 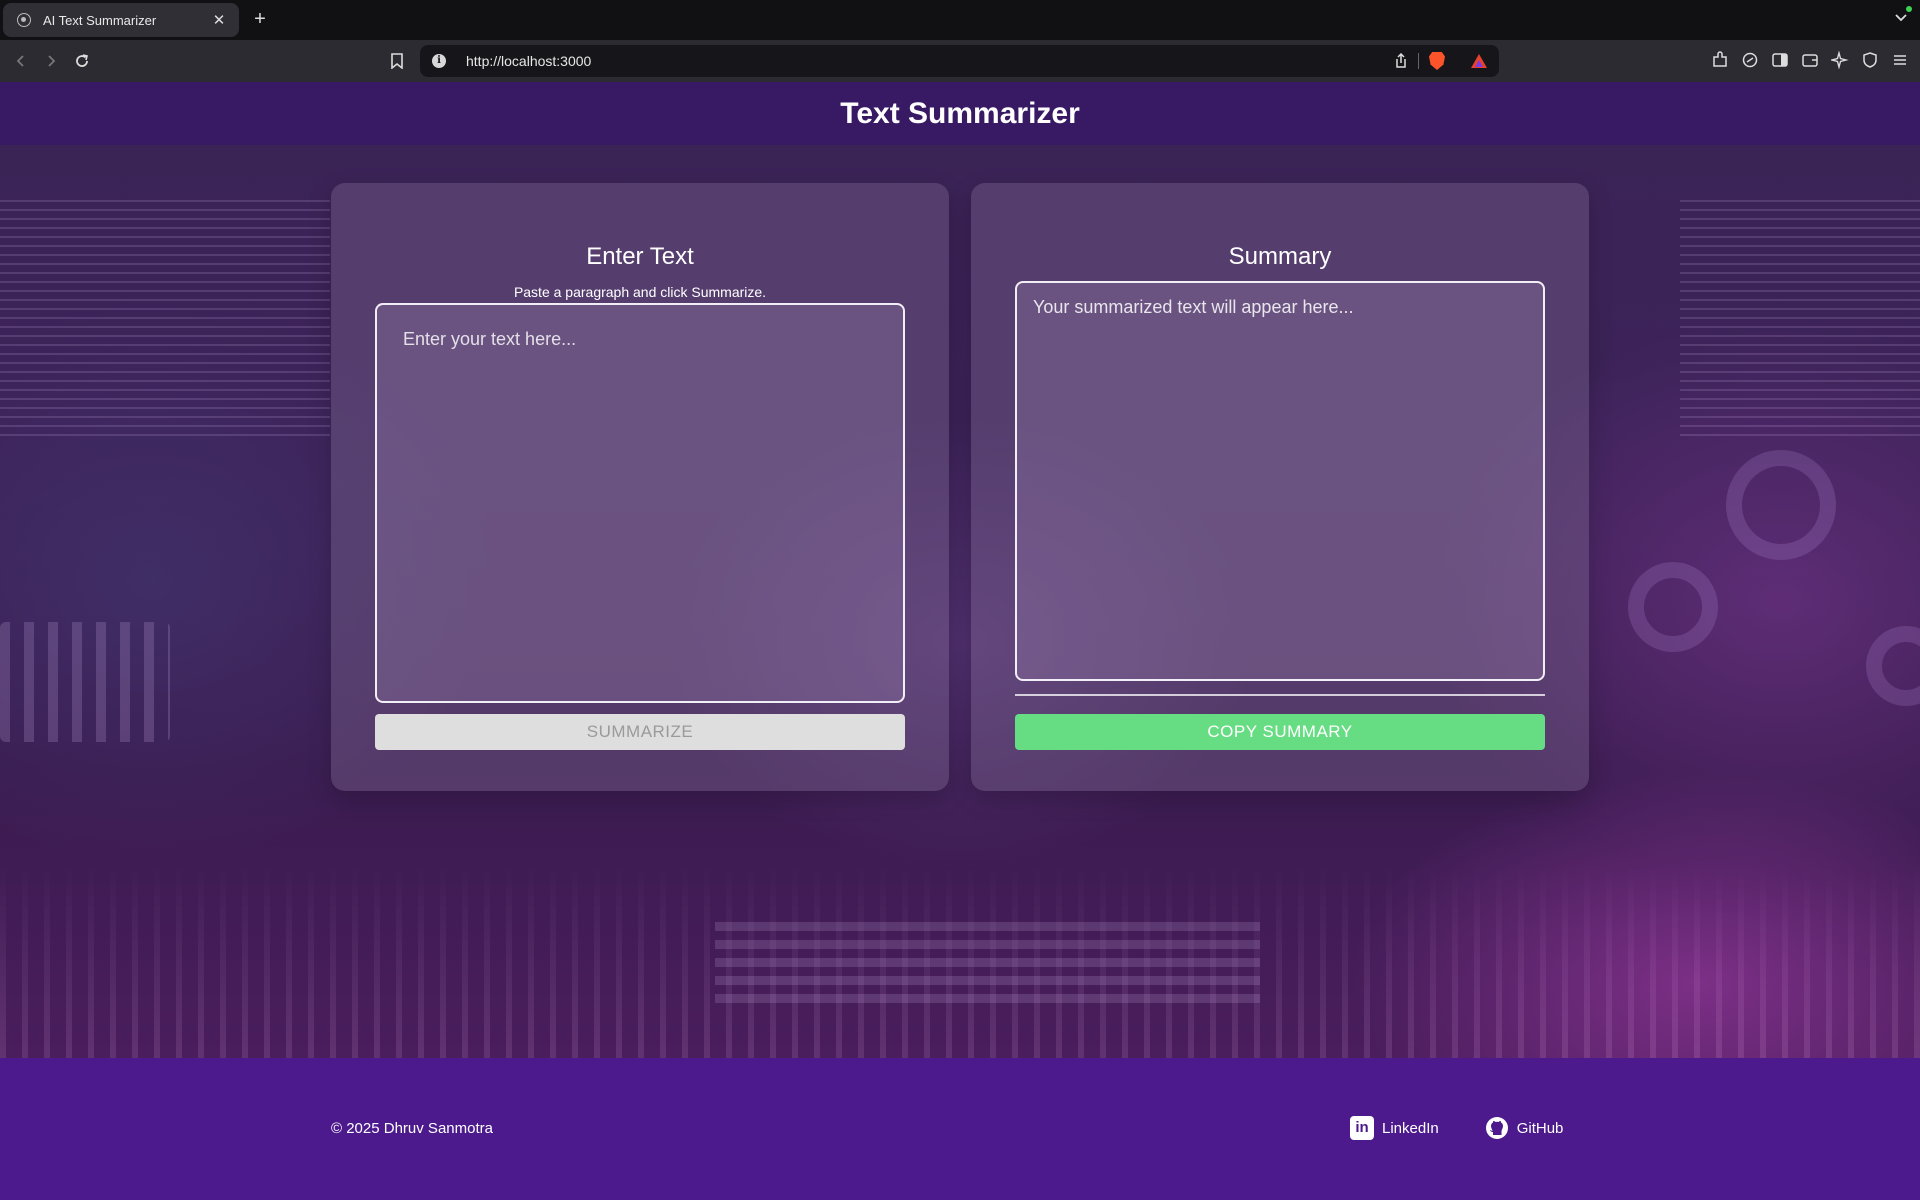 I want to click on leo-icon, so click(x=1750, y=60).